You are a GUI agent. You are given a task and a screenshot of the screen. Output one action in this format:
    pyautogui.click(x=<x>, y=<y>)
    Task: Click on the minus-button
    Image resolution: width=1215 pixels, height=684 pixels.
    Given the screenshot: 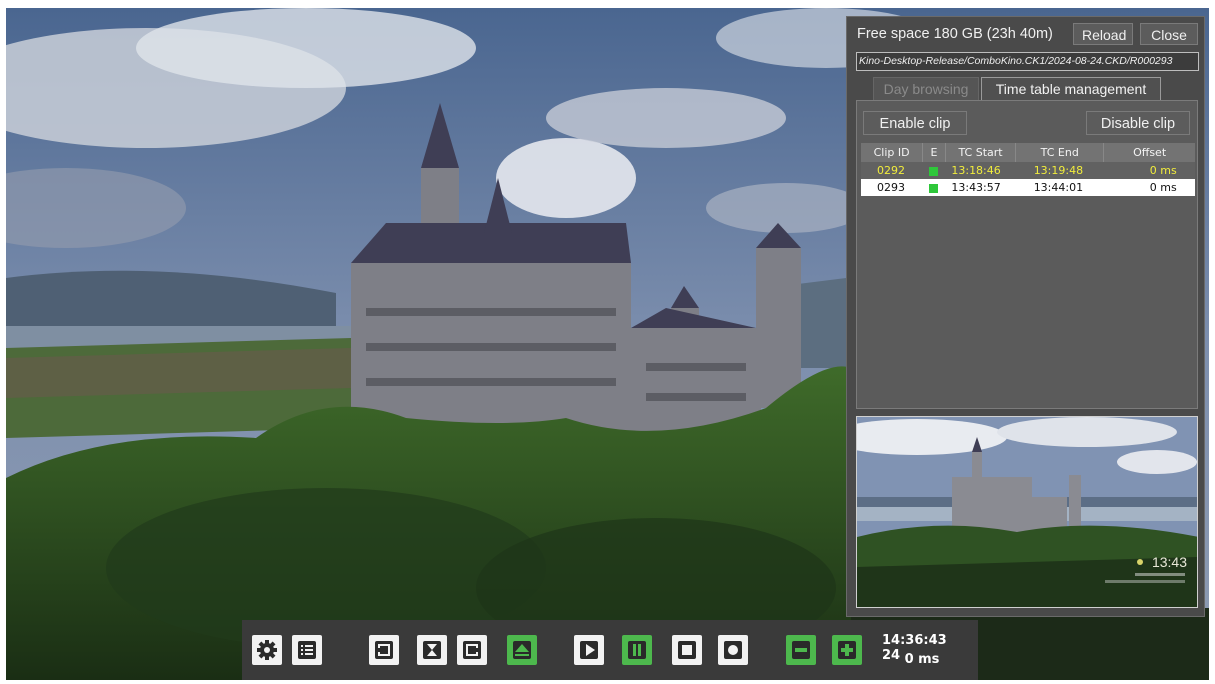 What is the action you would take?
    pyautogui.click(x=801, y=650)
    